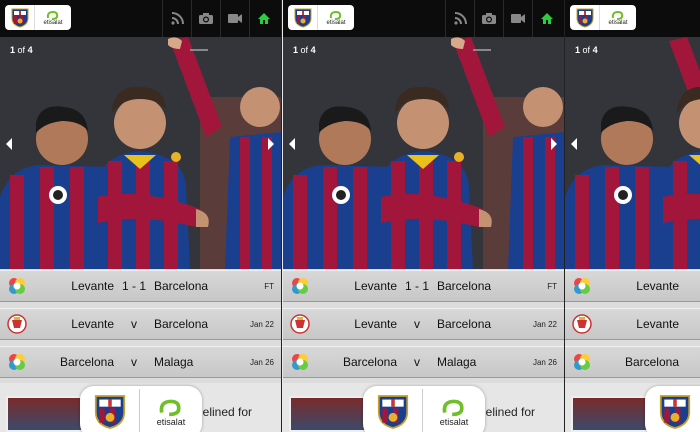 The image size is (700, 432). I want to click on gallery-photo, so click(632, 153).